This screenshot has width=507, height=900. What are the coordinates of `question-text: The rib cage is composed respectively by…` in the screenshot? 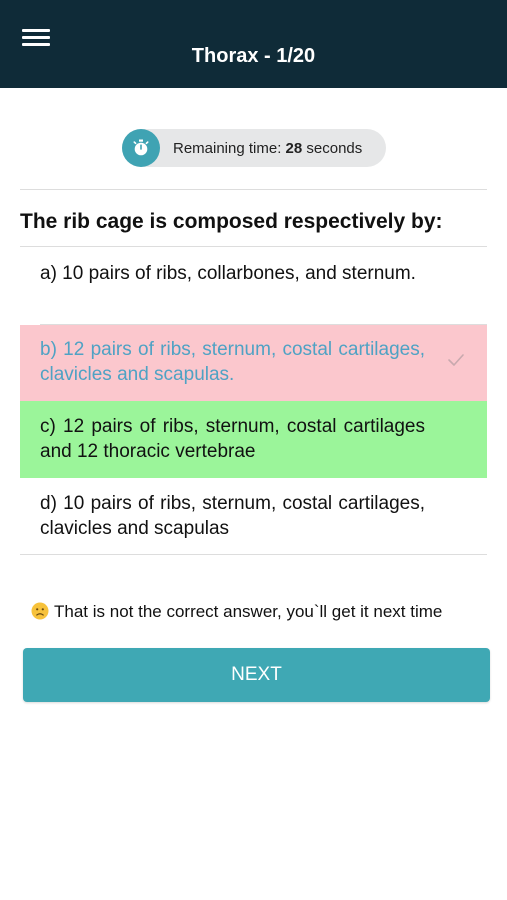 It's located at (231, 221).